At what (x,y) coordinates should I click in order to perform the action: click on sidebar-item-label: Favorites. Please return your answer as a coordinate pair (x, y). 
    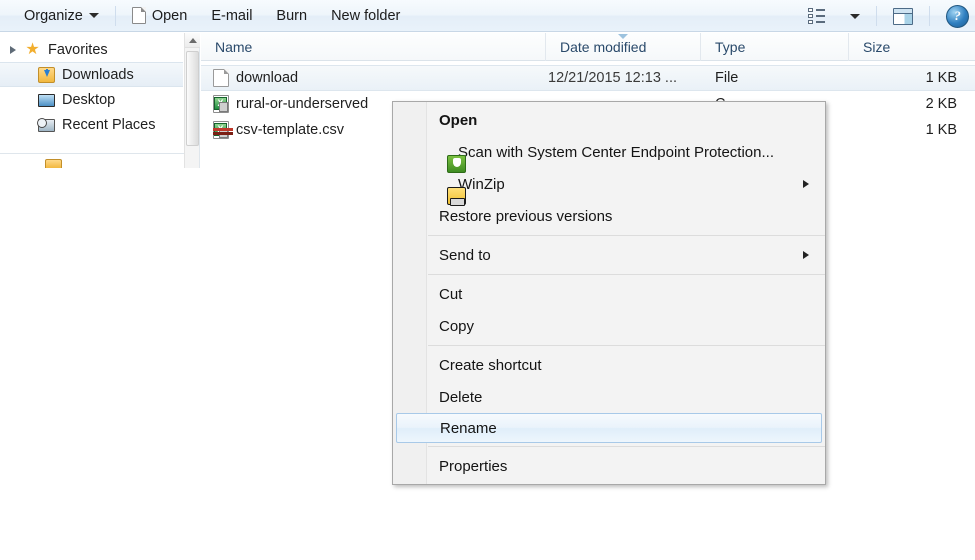
    Looking at the image, I should click on (78, 49).